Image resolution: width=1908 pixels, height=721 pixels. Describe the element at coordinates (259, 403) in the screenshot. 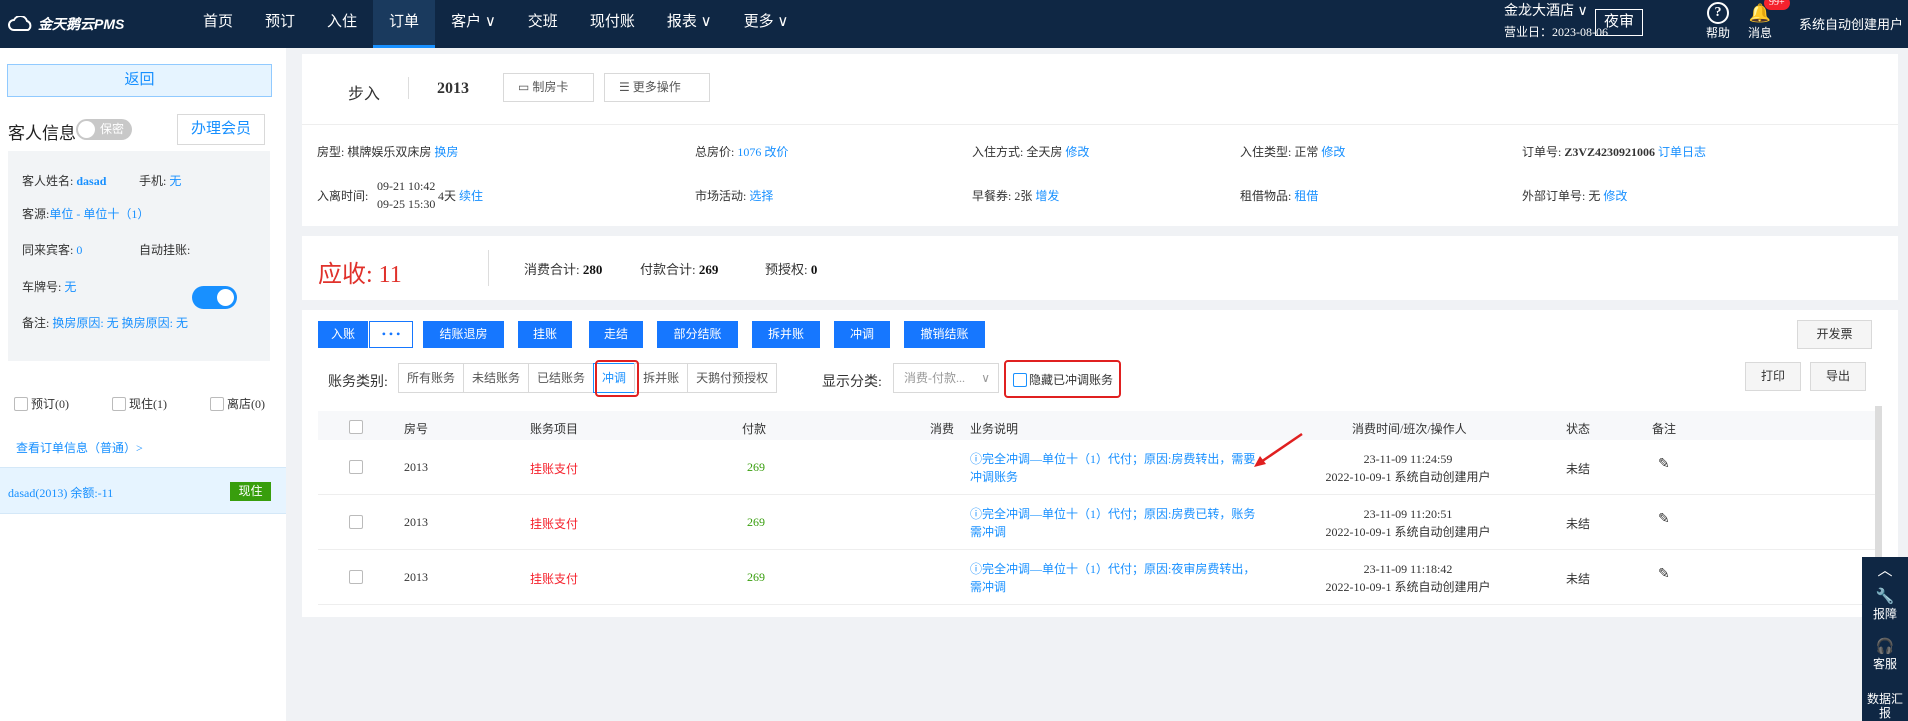

I see `filter-checked-out: 离店(0)` at that location.